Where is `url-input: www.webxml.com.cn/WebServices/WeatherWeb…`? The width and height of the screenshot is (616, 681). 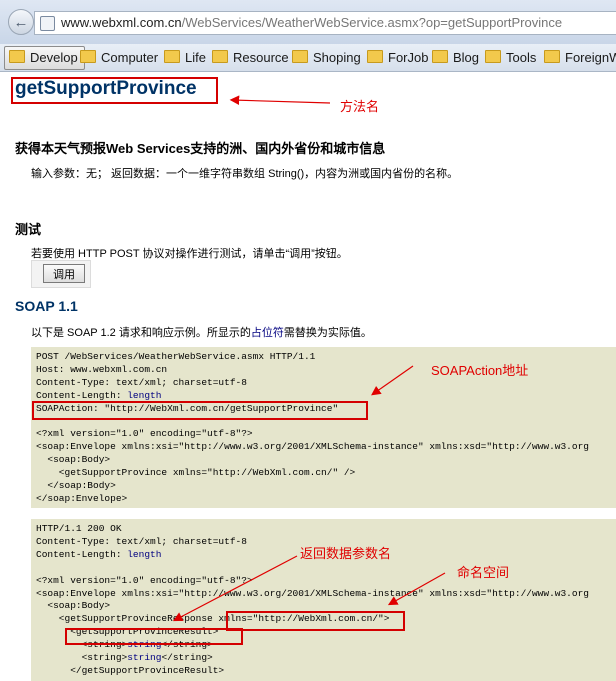 url-input: www.webxml.com.cn/WebServices/WeatherWeb… is located at coordinates (325, 23).